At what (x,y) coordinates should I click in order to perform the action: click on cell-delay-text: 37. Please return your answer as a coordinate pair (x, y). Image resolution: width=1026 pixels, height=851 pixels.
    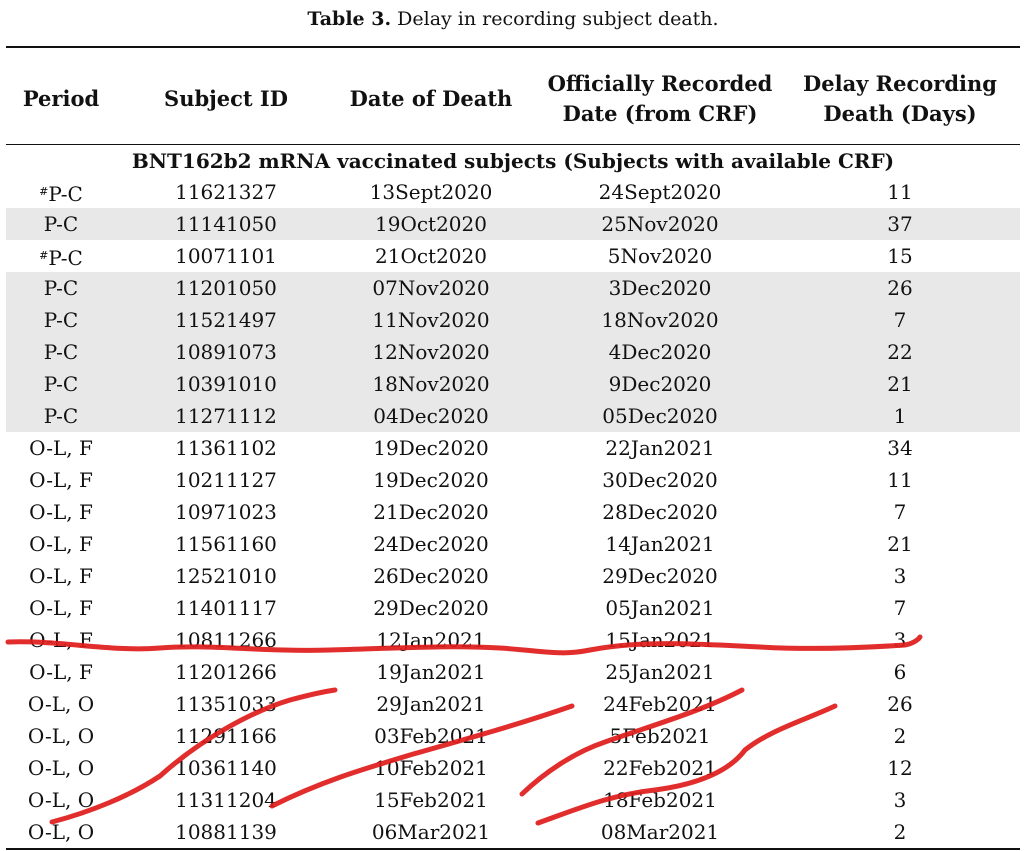
    Looking at the image, I should click on (900, 224).